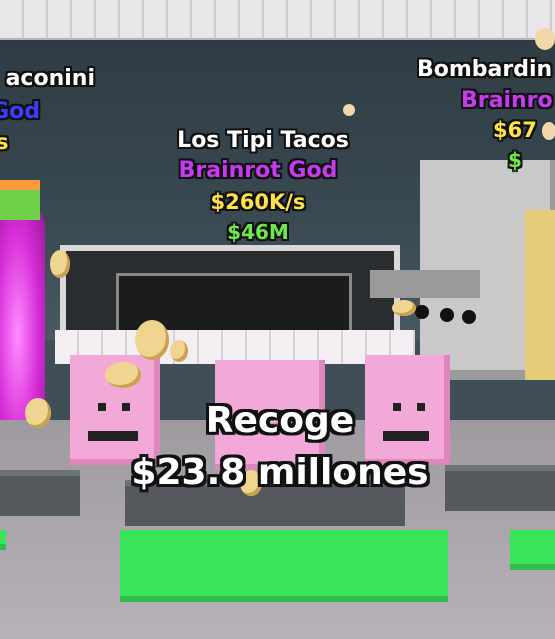 The height and width of the screenshot is (639, 555). Describe the element at coordinates (280, 472) in the screenshot. I see `collect-amount: $23.8 millones` at that location.